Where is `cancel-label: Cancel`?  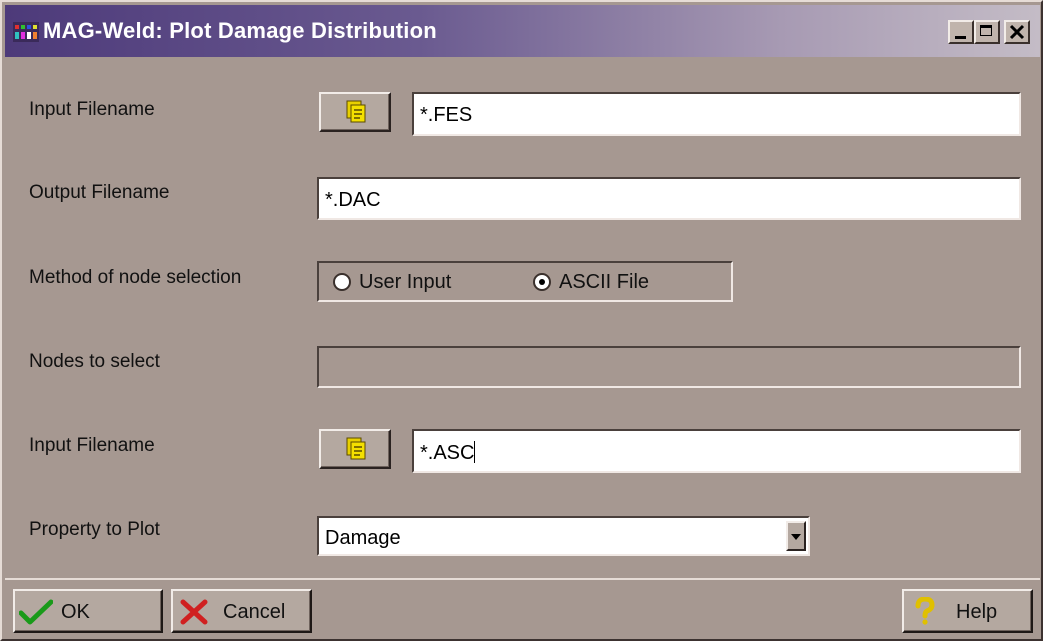
cancel-label: Cancel is located at coordinates (254, 612).